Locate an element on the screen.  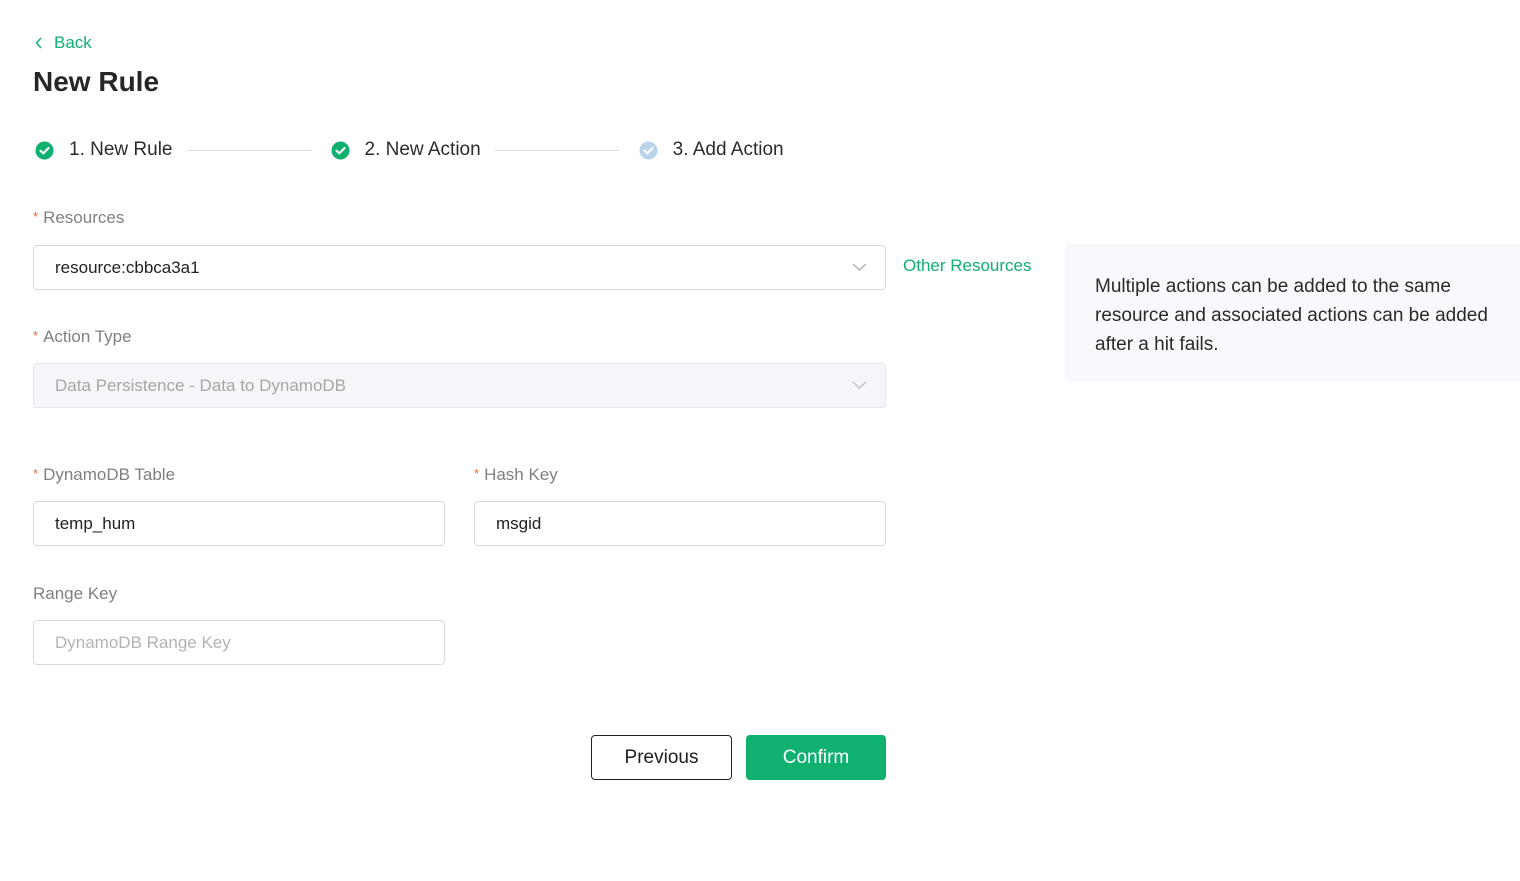
dynamodb-table-input is located at coordinates (239, 523).